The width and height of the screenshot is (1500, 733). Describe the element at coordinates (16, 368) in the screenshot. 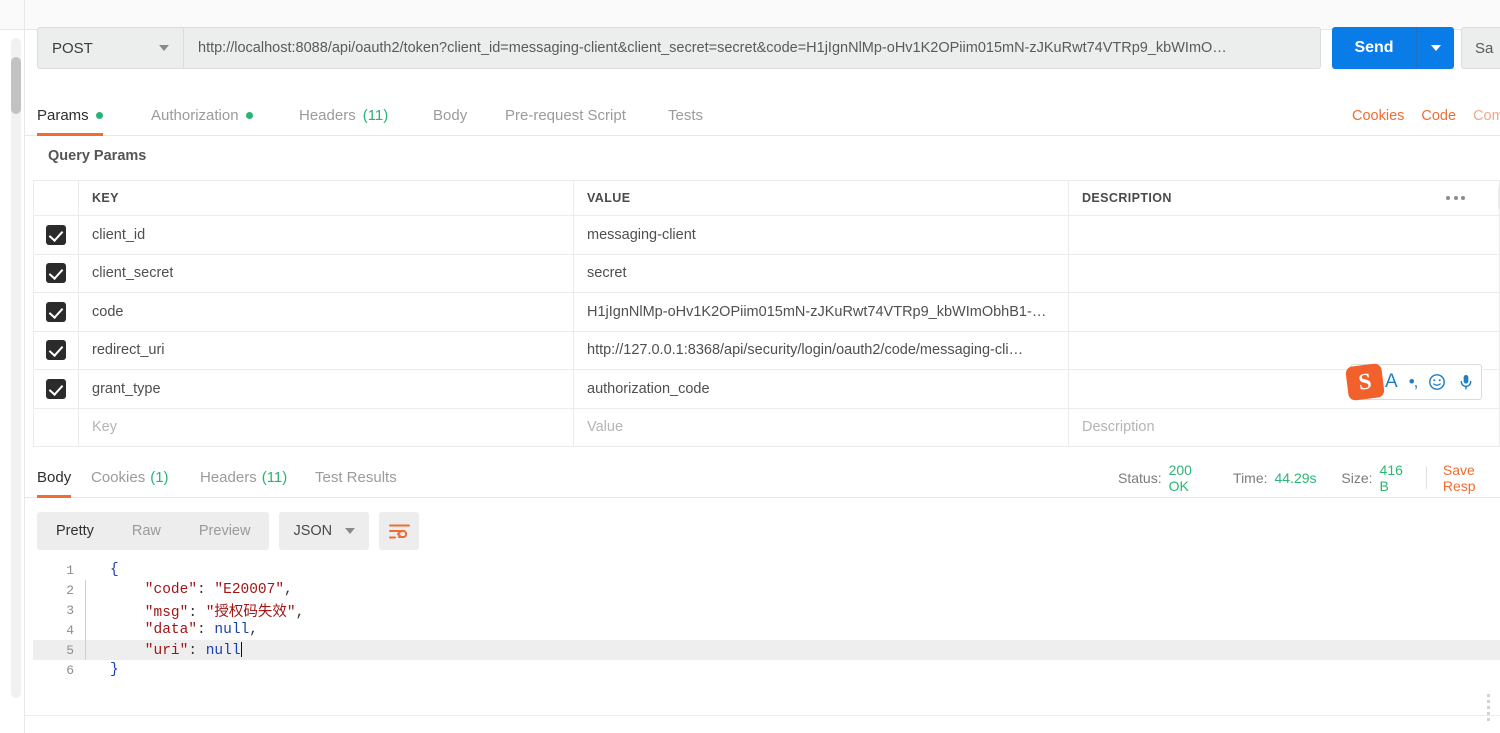

I see `vertical-scrollbar` at that location.